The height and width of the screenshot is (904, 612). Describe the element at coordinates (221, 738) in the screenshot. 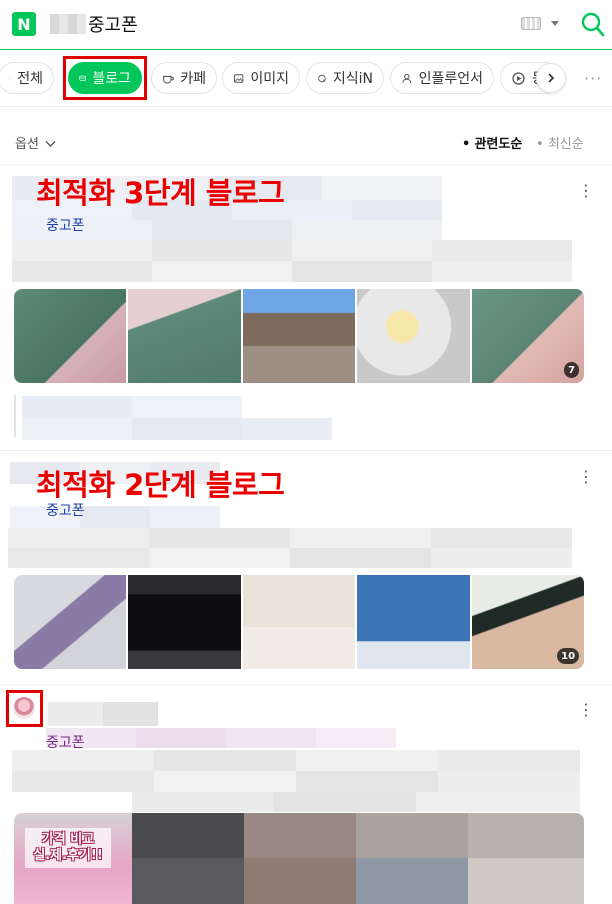

I see `blurred-title` at that location.